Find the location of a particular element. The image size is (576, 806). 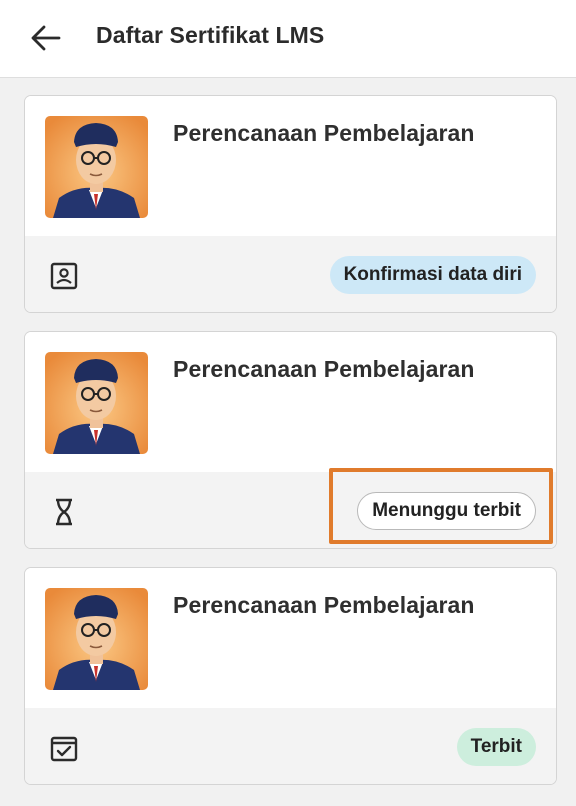

status-badge: Menunggu terbit is located at coordinates (446, 511).